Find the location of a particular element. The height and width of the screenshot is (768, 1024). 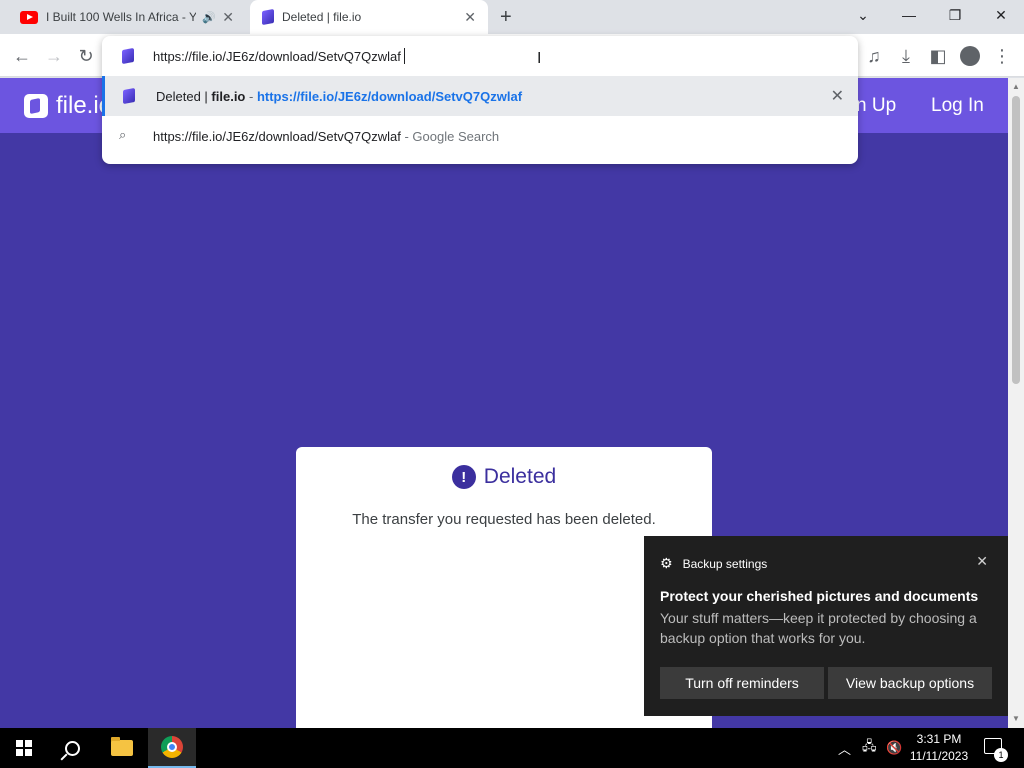

toast-header: ⚙ Backup settings is located at coordinates (713, 563).